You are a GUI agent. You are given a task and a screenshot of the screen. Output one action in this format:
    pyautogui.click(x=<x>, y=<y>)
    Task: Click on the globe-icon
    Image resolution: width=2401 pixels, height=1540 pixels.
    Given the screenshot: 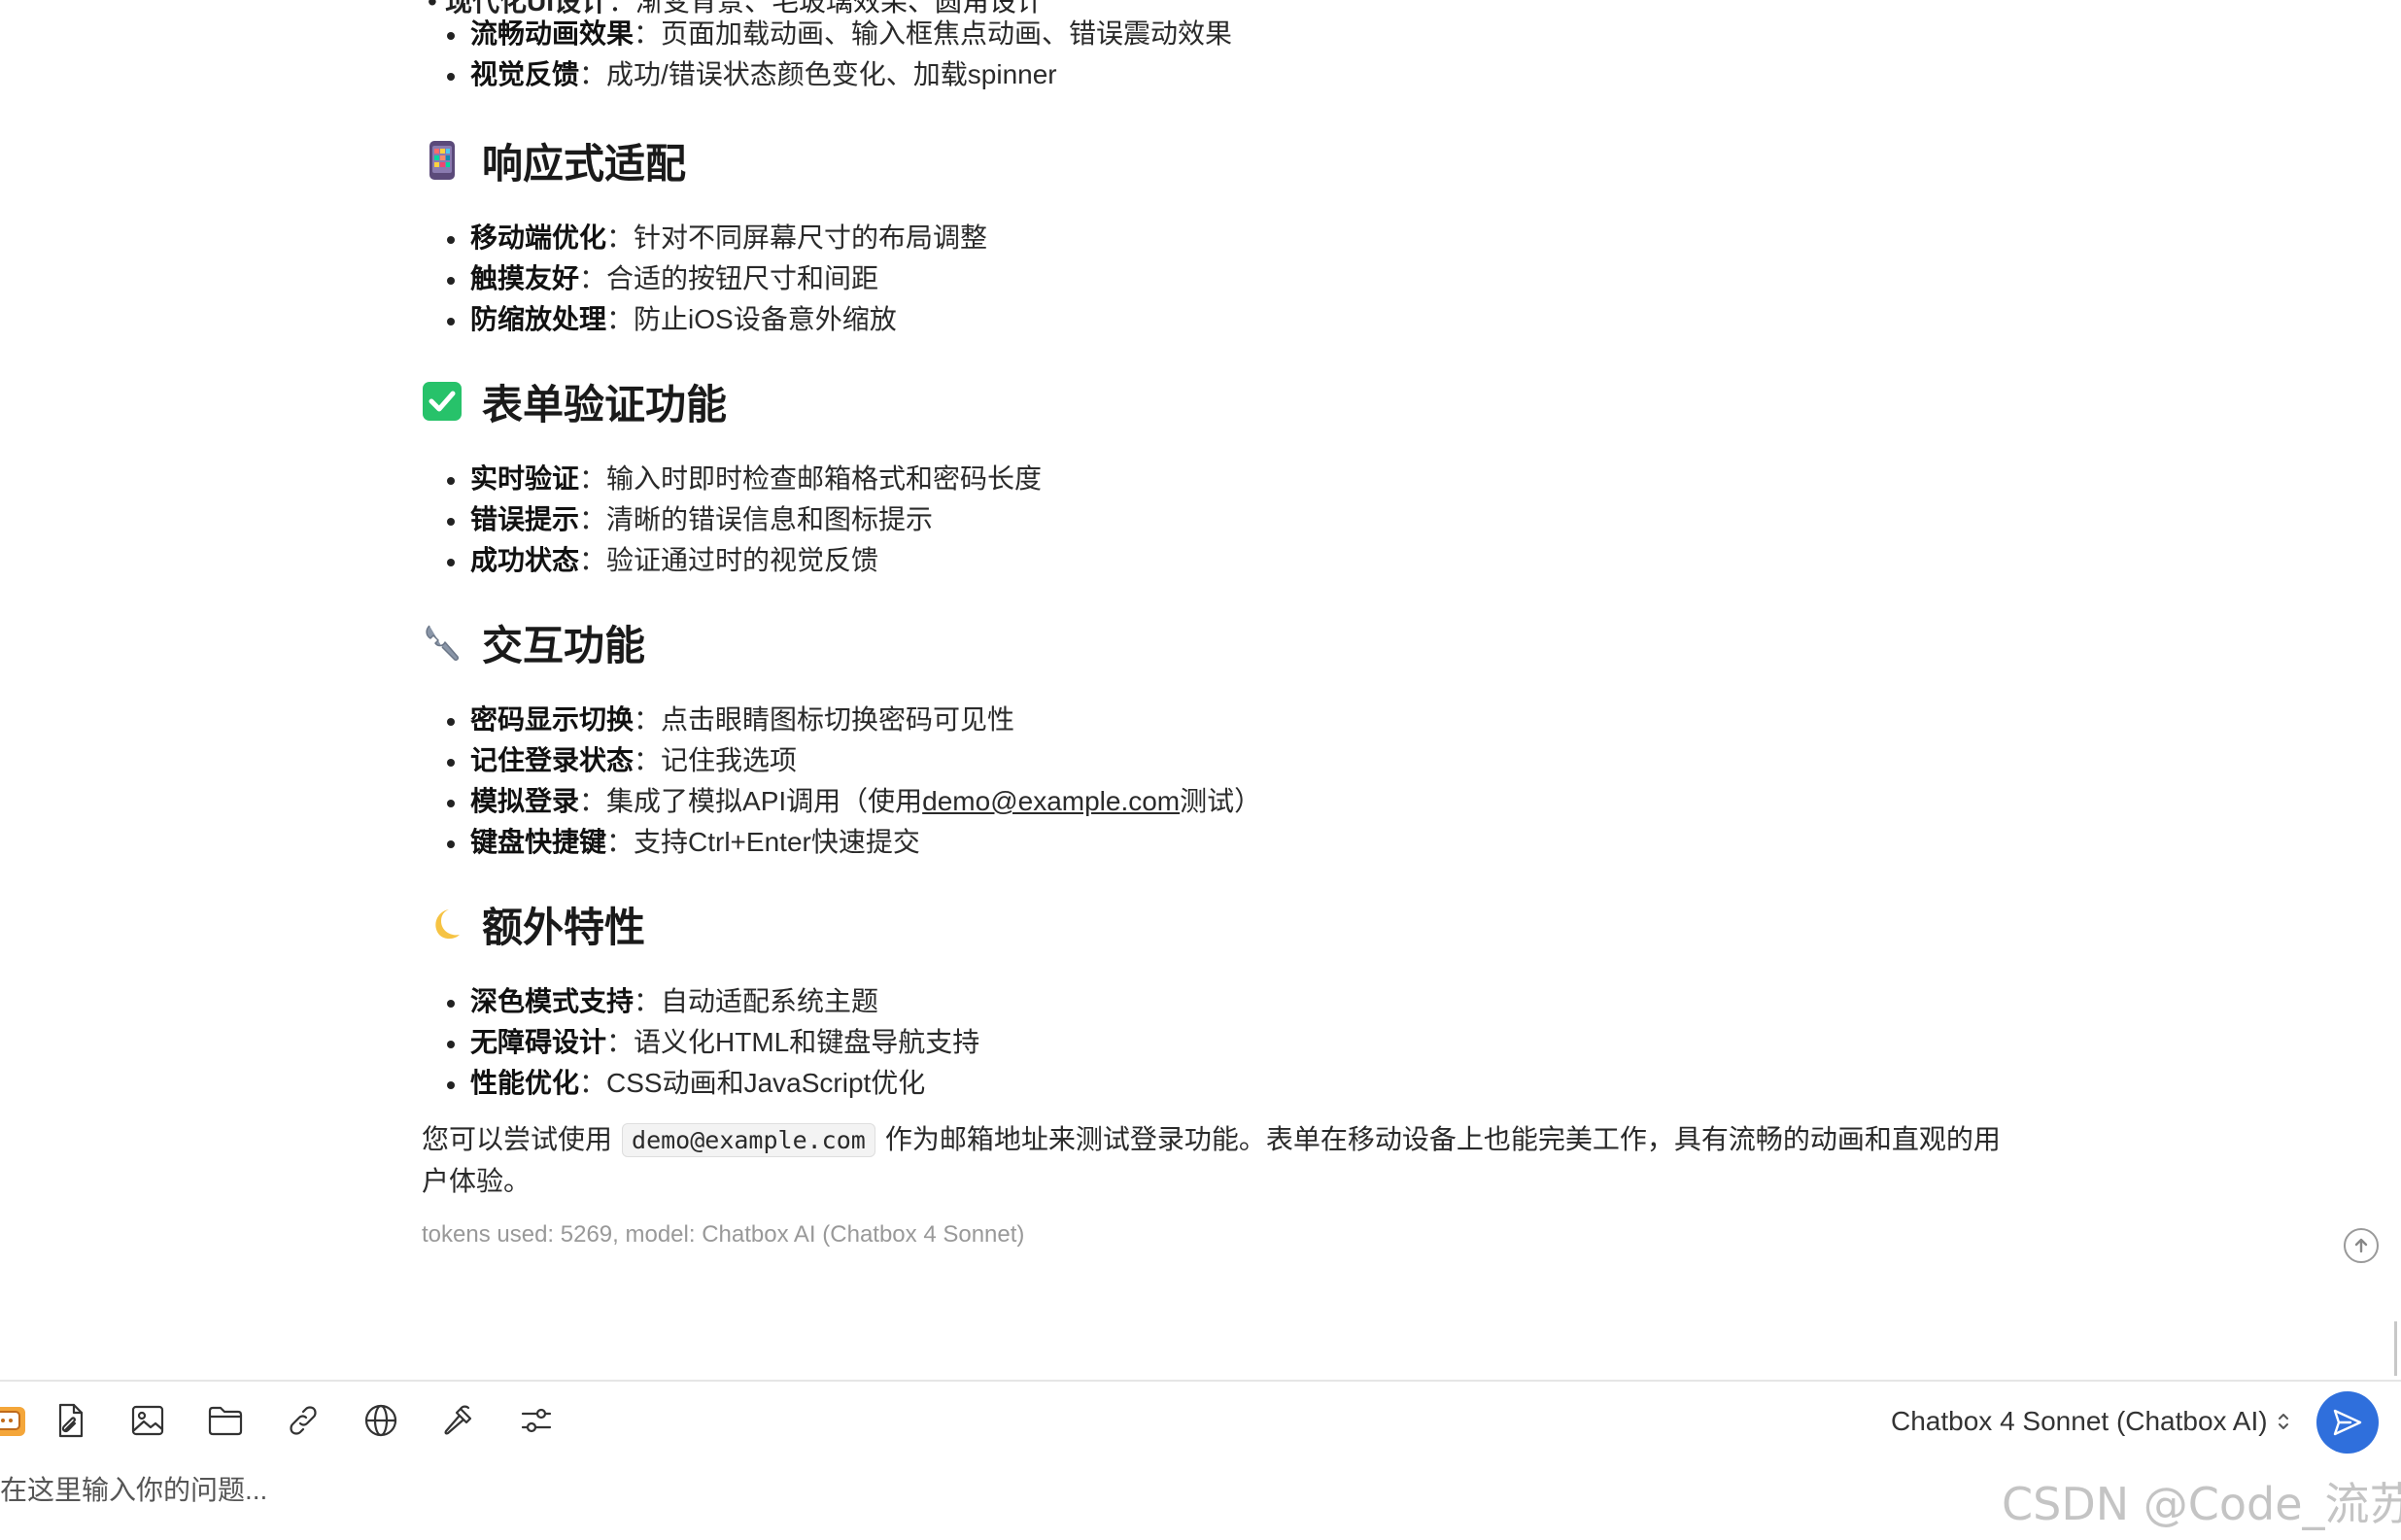 What is the action you would take?
    pyautogui.click(x=381, y=1420)
    